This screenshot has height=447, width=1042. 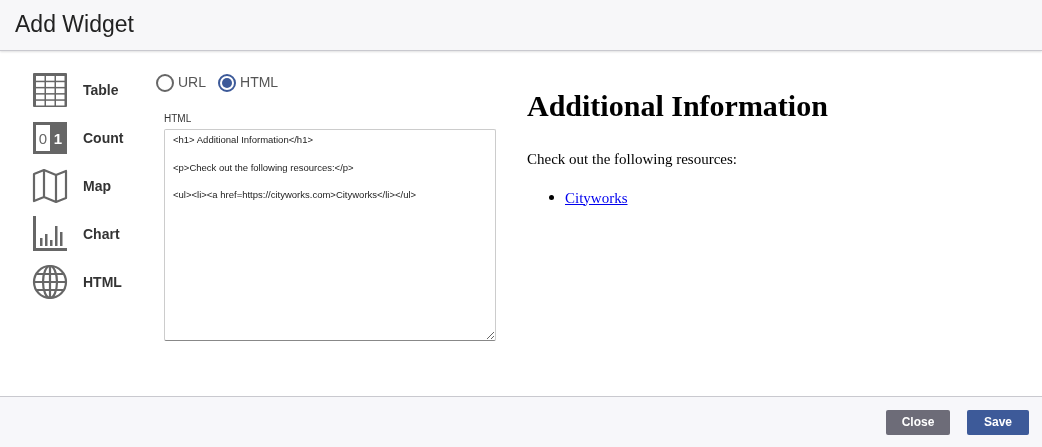 What do you see at coordinates (632, 159) in the screenshot?
I see `preview-paragraph: Check out the following resources:` at bounding box center [632, 159].